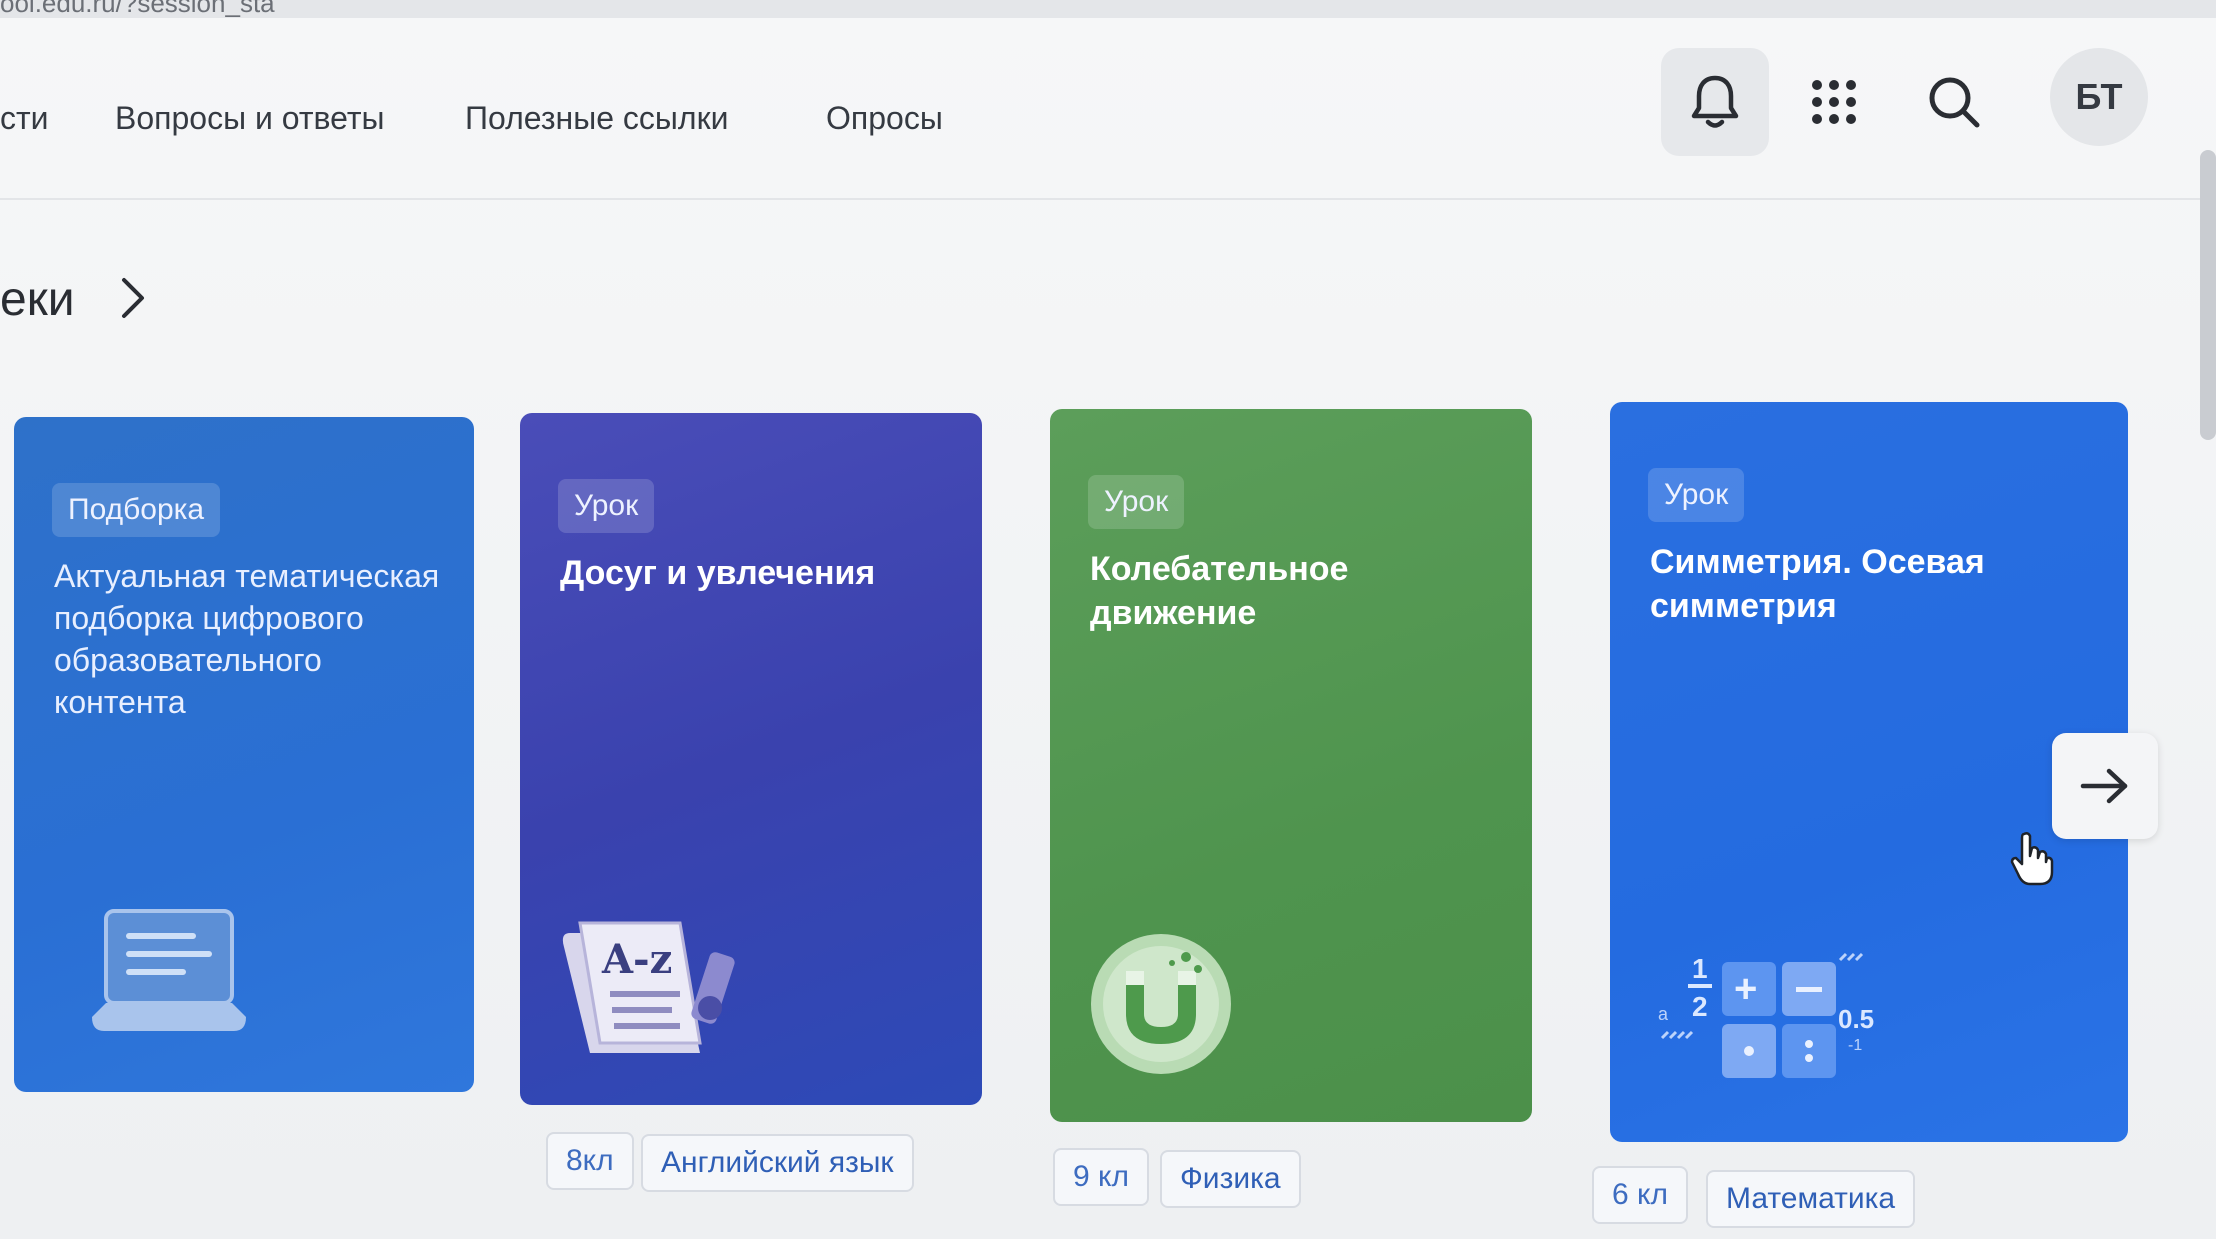 The width and height of the screenshot is (2216, 1239). Describe the element at coordinates (636, 959) in the screenshot. I see `svg-text: A-z` at that location.